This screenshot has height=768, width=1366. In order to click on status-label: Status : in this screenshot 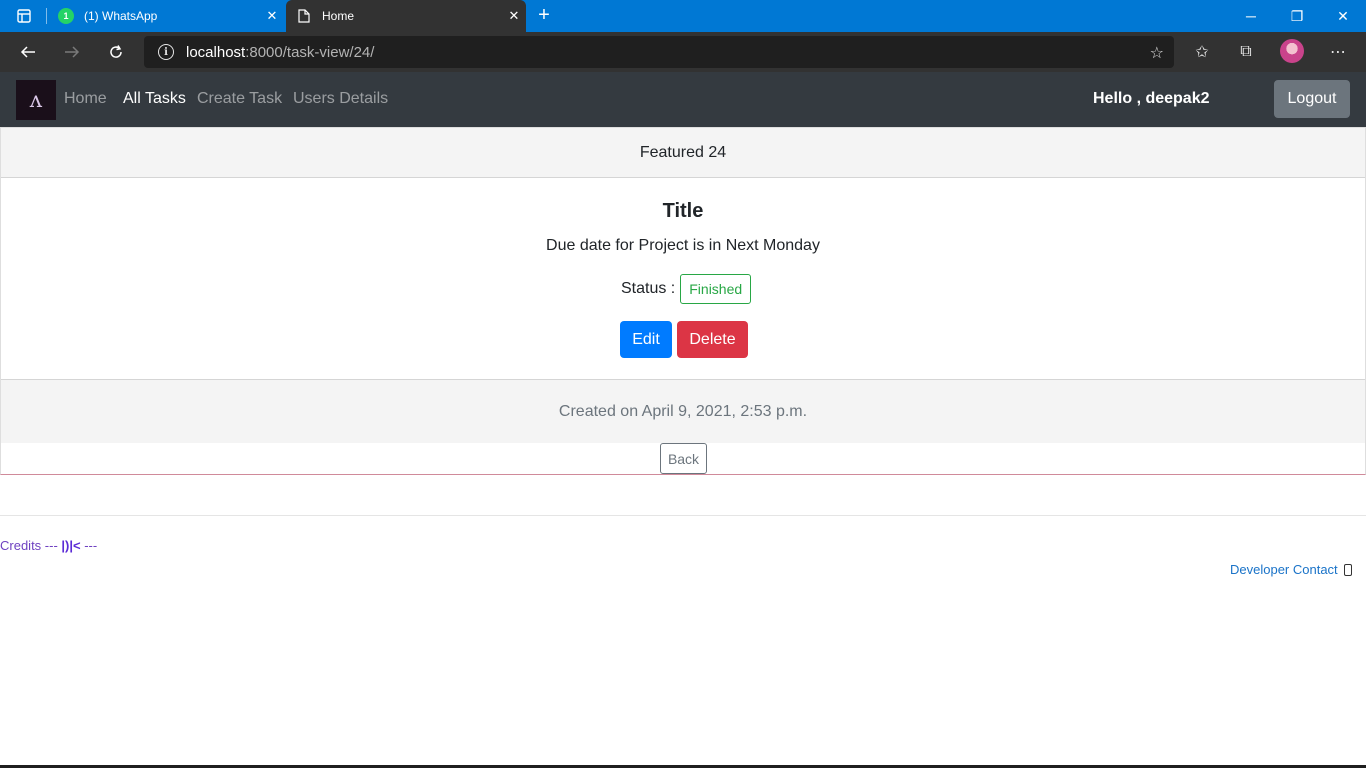, I will do `click(648, 288)`.